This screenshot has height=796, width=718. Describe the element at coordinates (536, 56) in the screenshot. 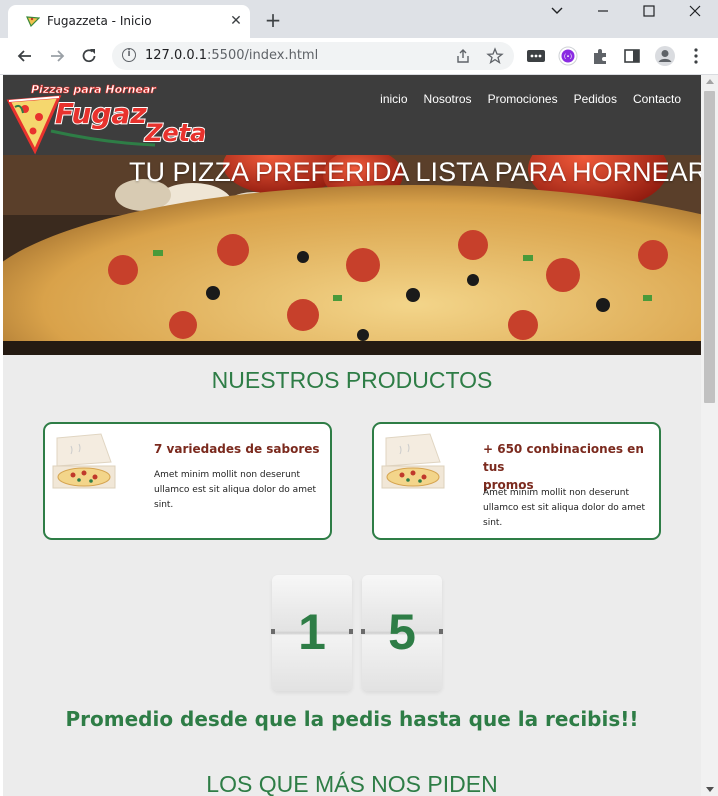

I see `extension-dots-icon` at that location.